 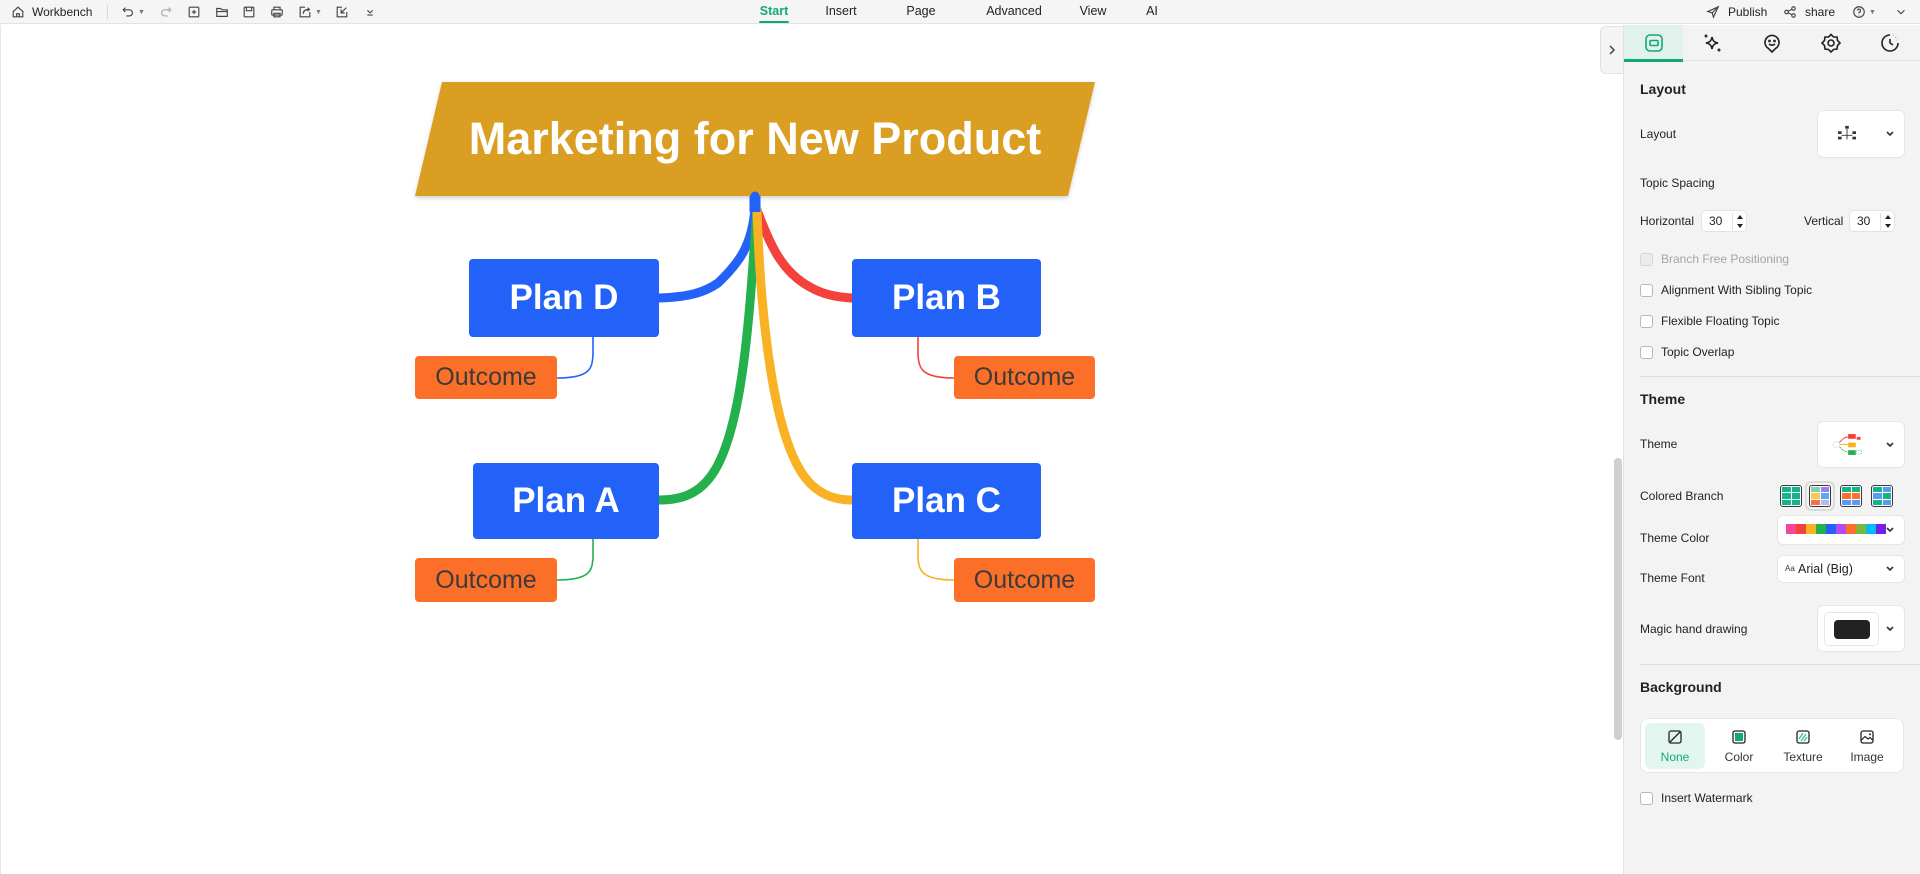 What do you see at coordinates (936, 358) in the screenshot?
I see `subtopic-connector-plan-b` at bounding box center [936, 358].